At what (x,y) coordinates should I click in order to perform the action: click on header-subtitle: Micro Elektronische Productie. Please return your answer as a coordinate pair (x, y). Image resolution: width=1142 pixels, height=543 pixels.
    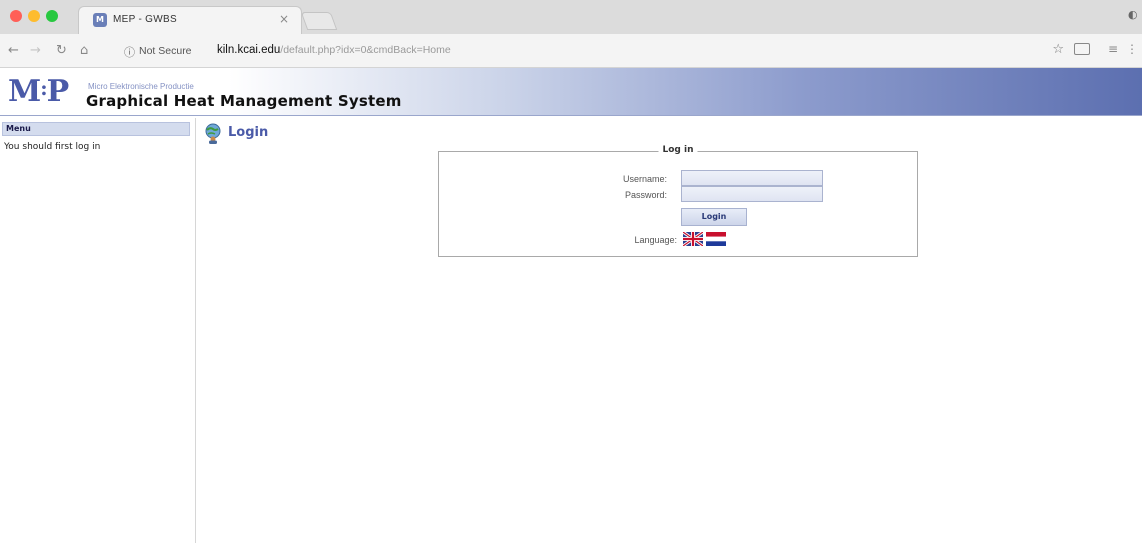
    Looking at the image, I should click on (141, 86).